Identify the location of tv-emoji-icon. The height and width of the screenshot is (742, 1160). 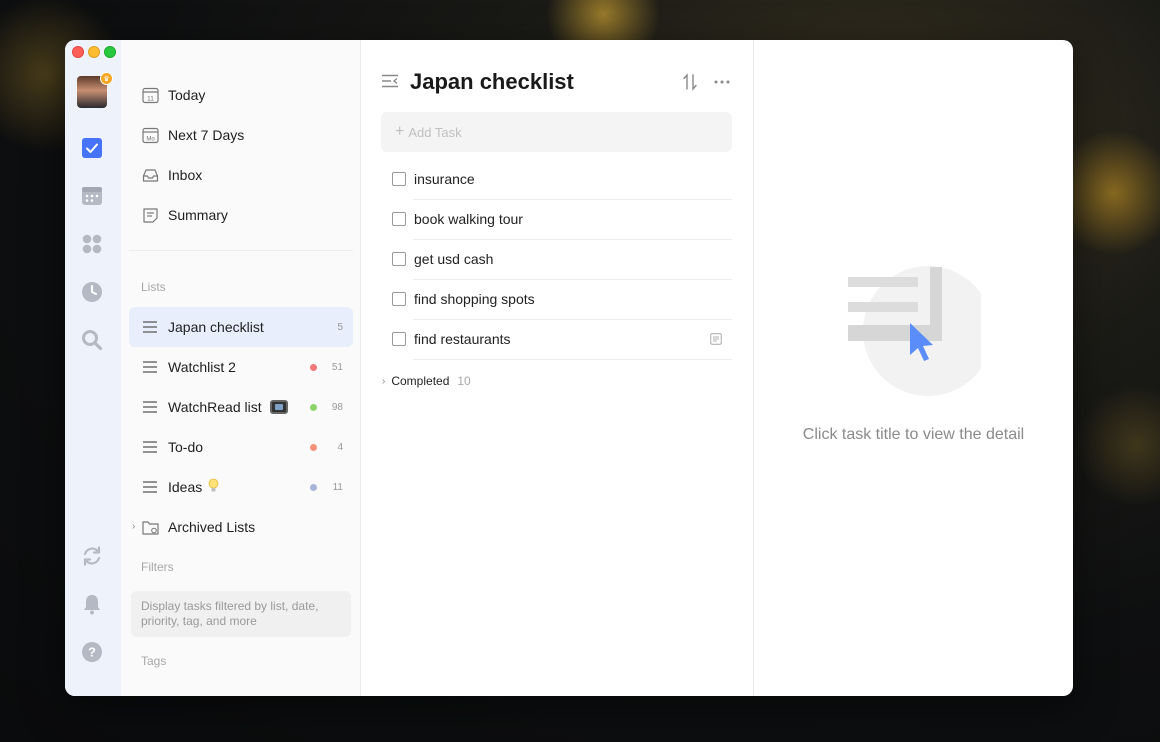
(278, 407).